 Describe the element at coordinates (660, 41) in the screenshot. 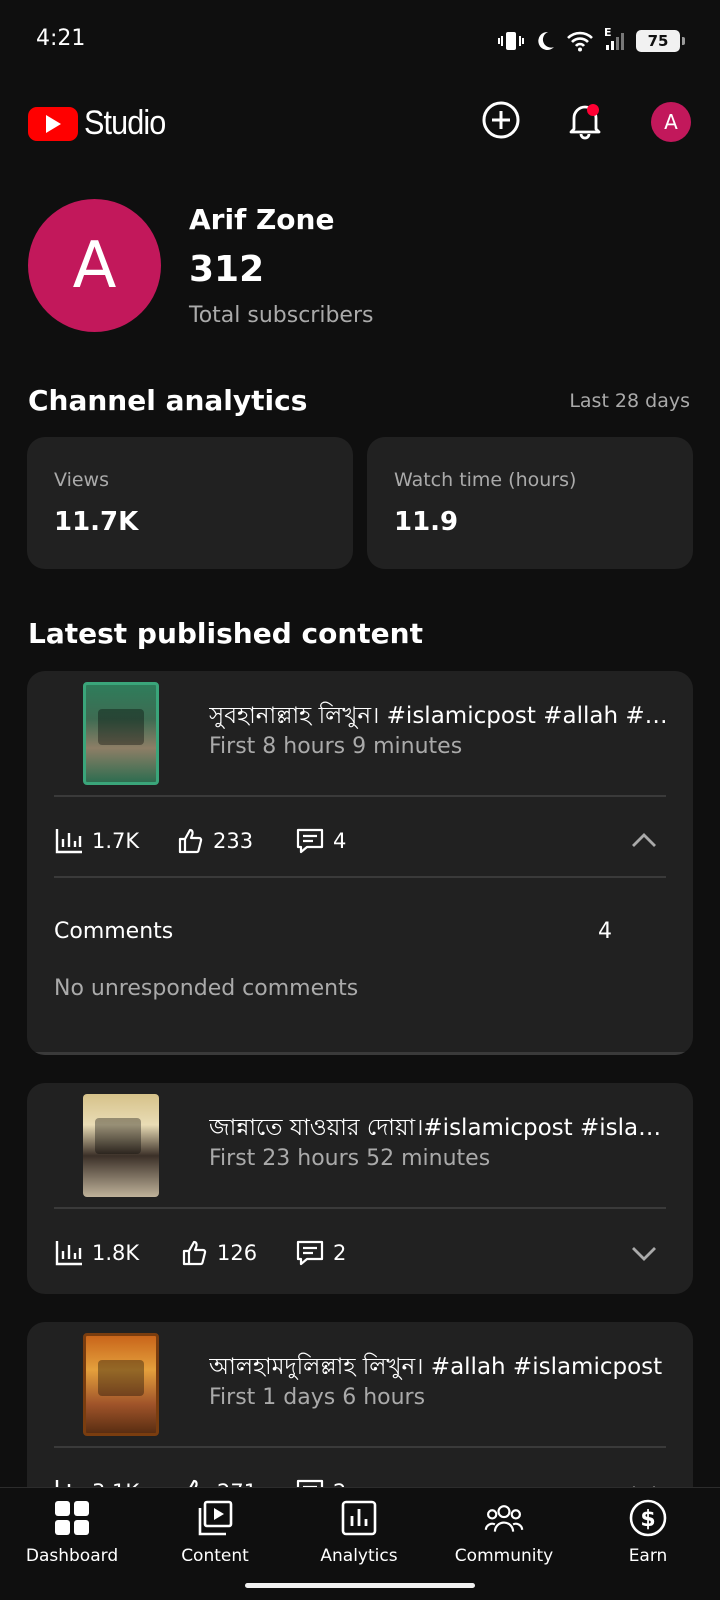

I see `battery-icon: 75` at that location.